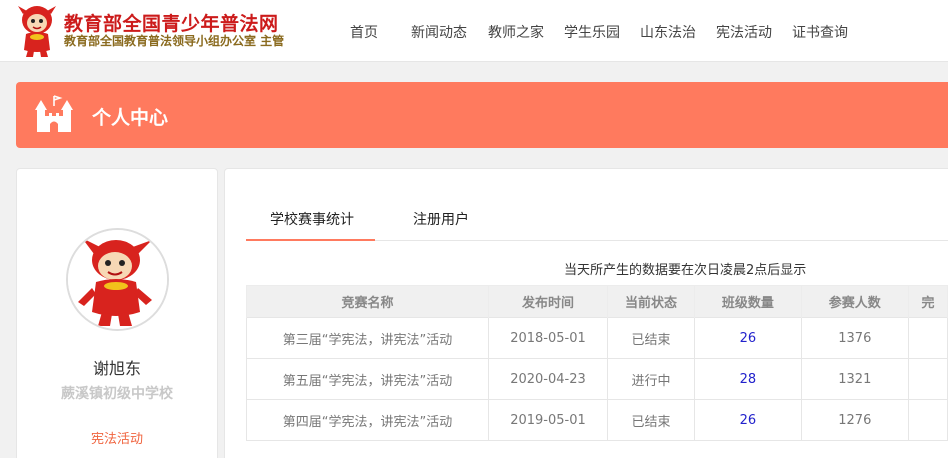  What do you see at coordinates (116, 368) in the screenshot?
I see `user-name: 谢旭东` at bounding box center [116, 368].